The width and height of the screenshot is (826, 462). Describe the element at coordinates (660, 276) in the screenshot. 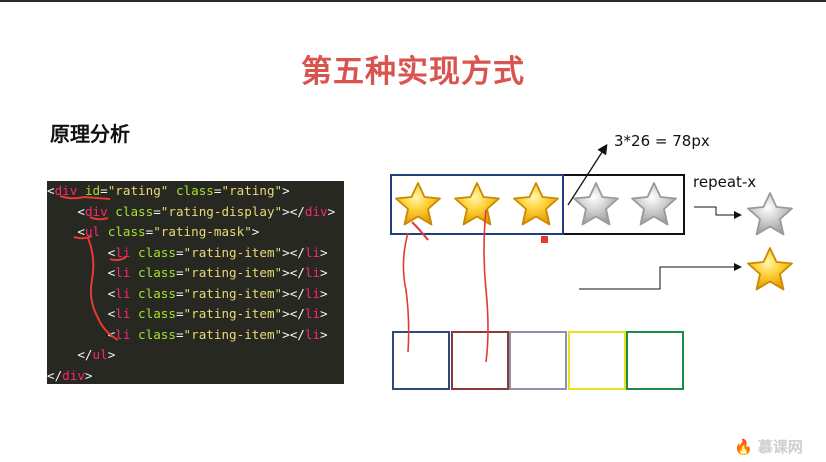

I see `gold-star-arrow` at that location.